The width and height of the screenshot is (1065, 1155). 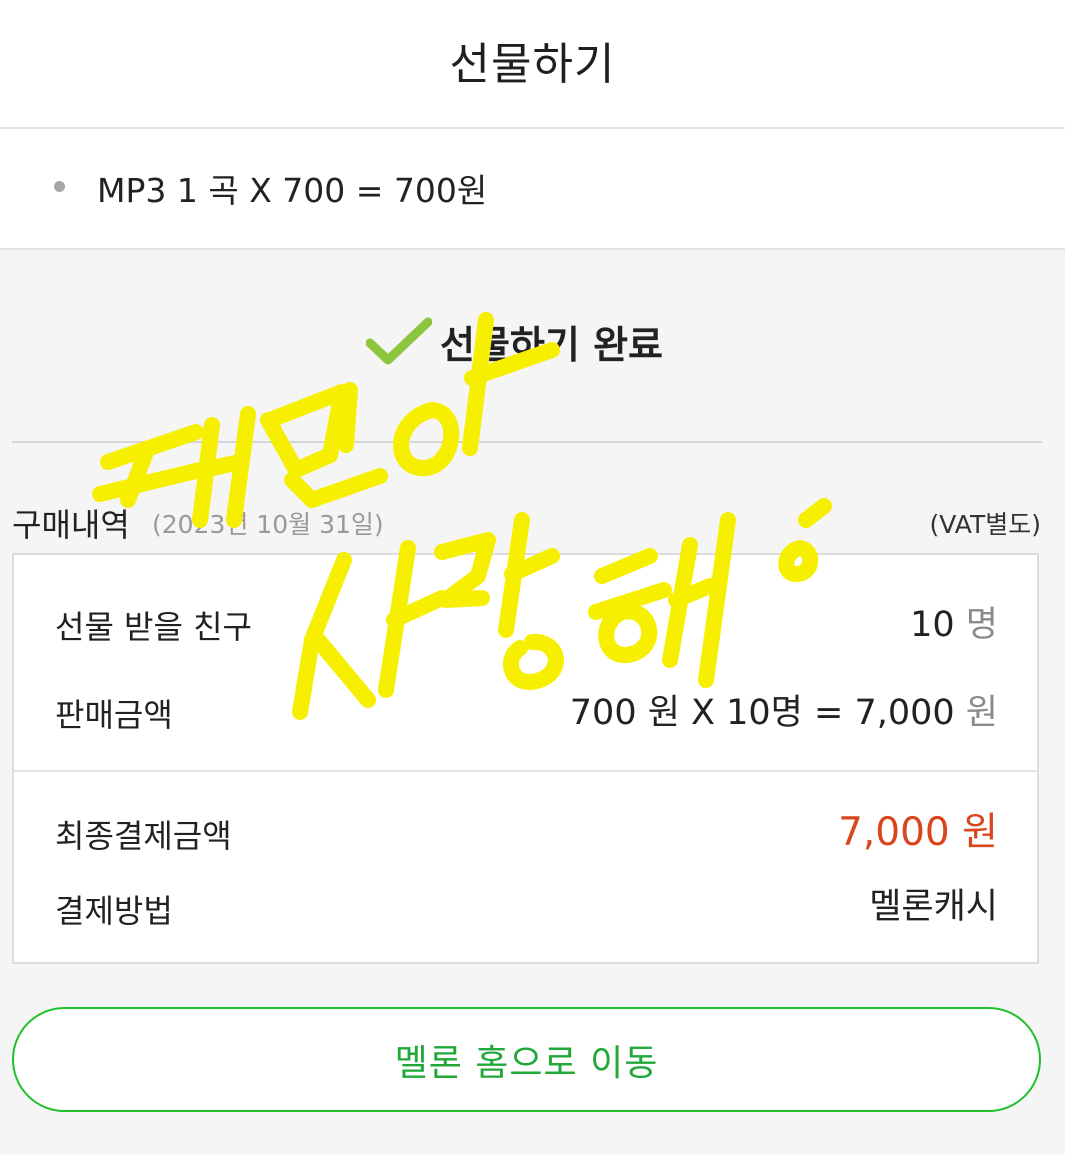 I want to click on bullet-icon, so click(x=59, y=186).